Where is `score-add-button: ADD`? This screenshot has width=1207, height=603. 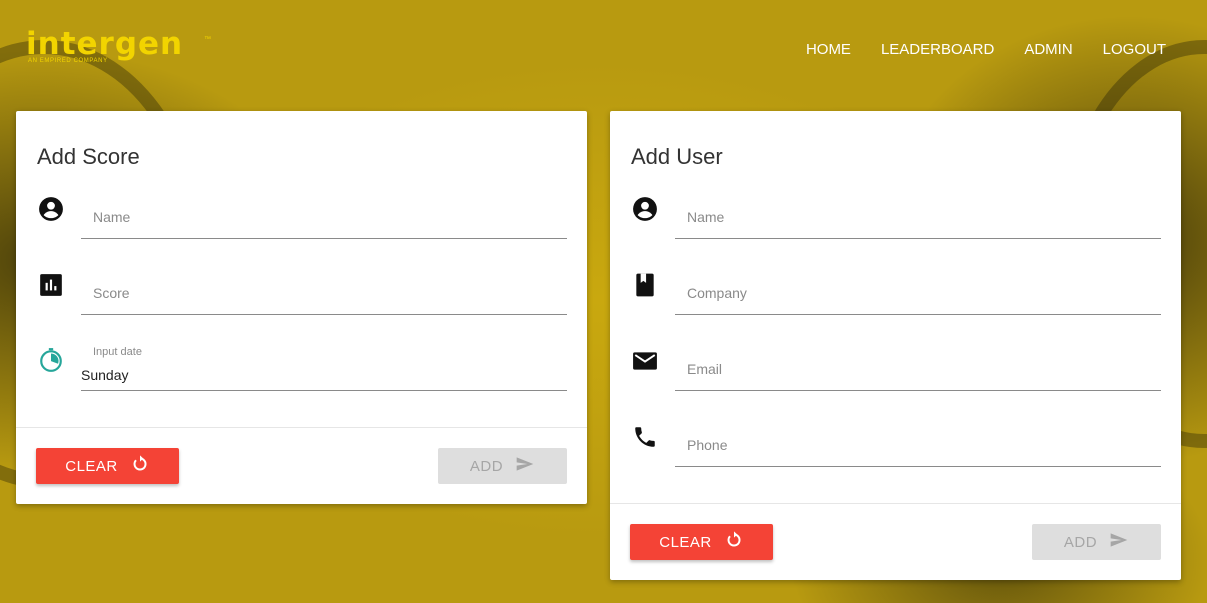 score-add-button: ADD is located at coordinates (502, 466).